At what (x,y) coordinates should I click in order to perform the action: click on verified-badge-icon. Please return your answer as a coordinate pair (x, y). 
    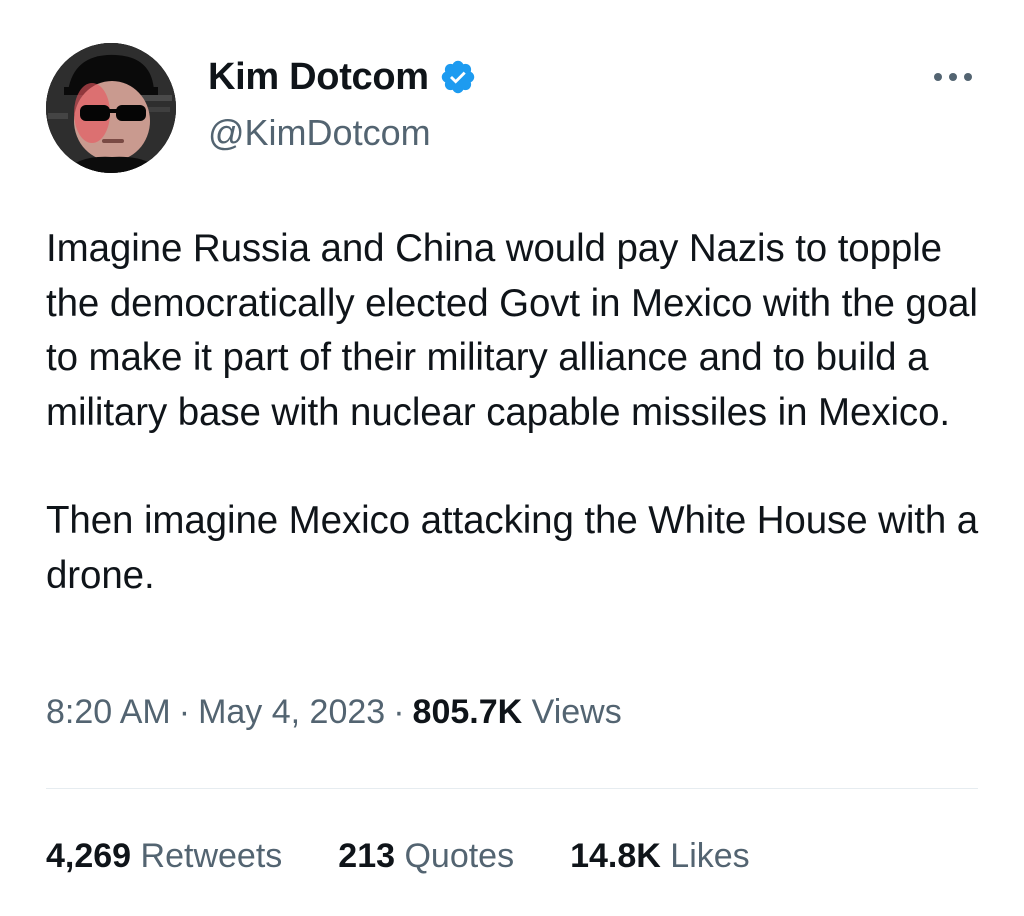
    Looking at the image, I should click on (458, 77).